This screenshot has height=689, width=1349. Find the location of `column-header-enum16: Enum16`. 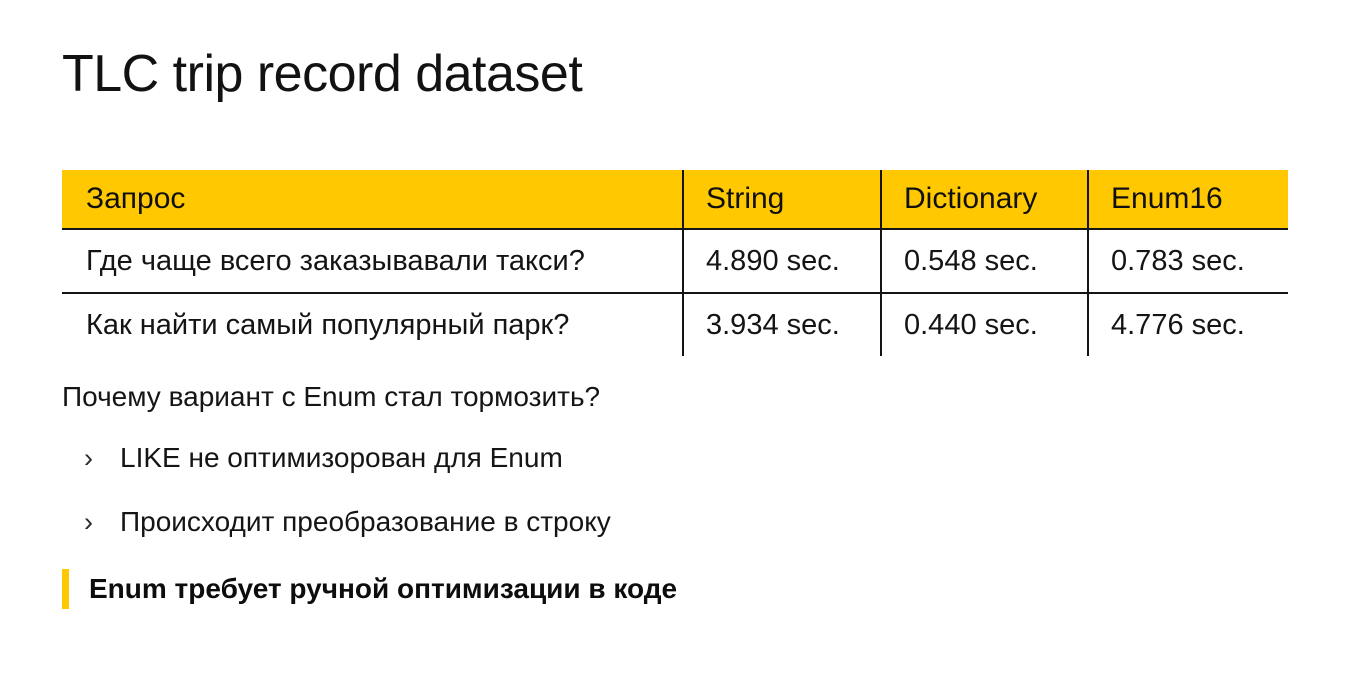

column-header-enum16: Enum16 is located at coordinates (1187, 199).